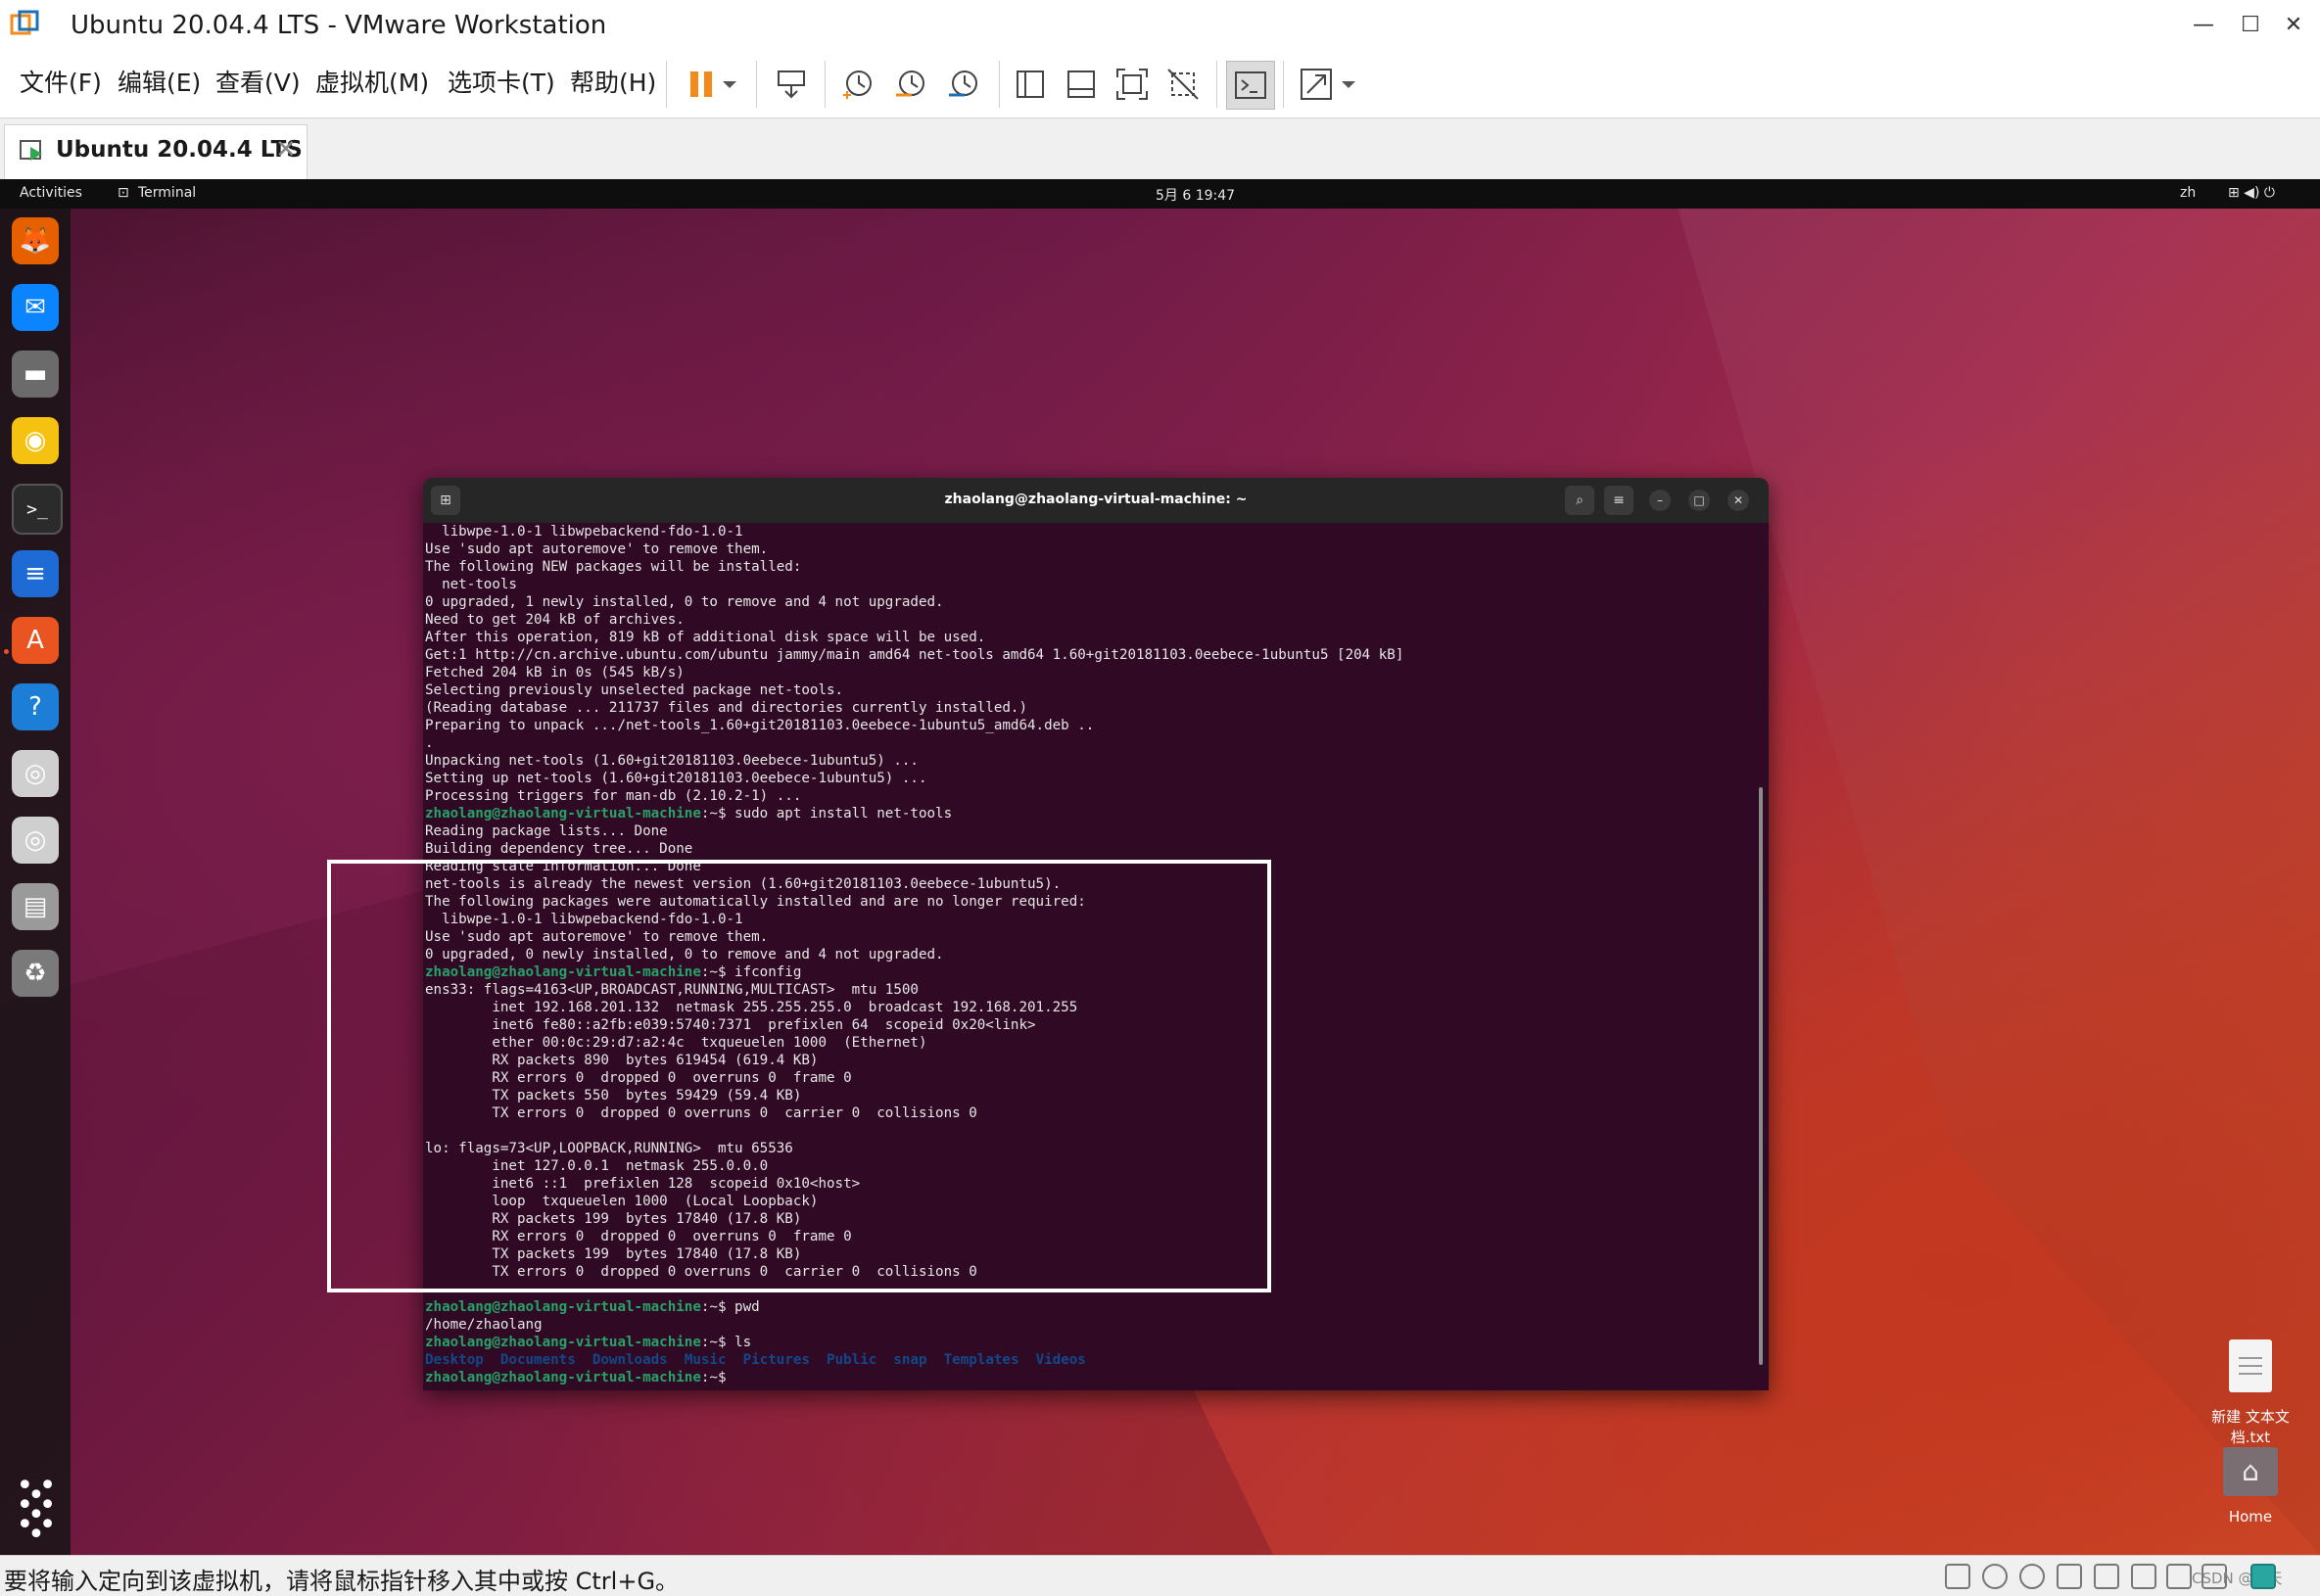 The height and width of the screenshot is (1596, 2320). What do you see at coordinates (35, 840) in the screenshot?
I see `disc-icon-2: ◎` at bounding box center [35, 840].